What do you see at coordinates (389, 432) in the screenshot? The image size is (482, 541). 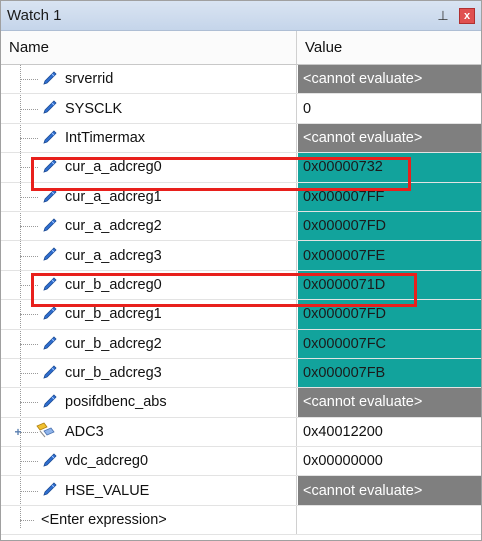 I see `value-cell: 0x40012200` at bounding box center [389, 432].